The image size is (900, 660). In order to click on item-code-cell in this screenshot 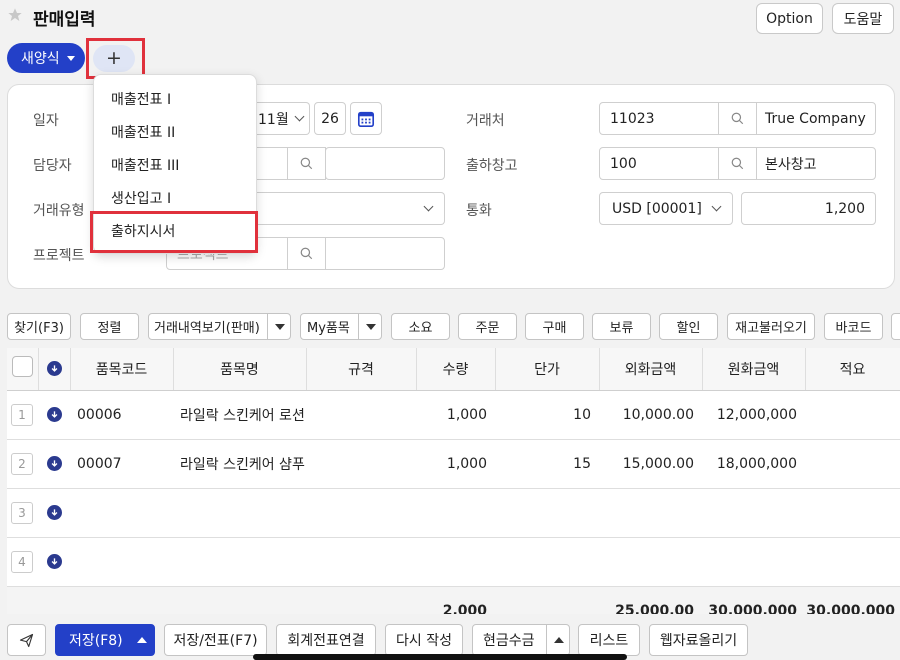, I will do `click(121, 513)`.